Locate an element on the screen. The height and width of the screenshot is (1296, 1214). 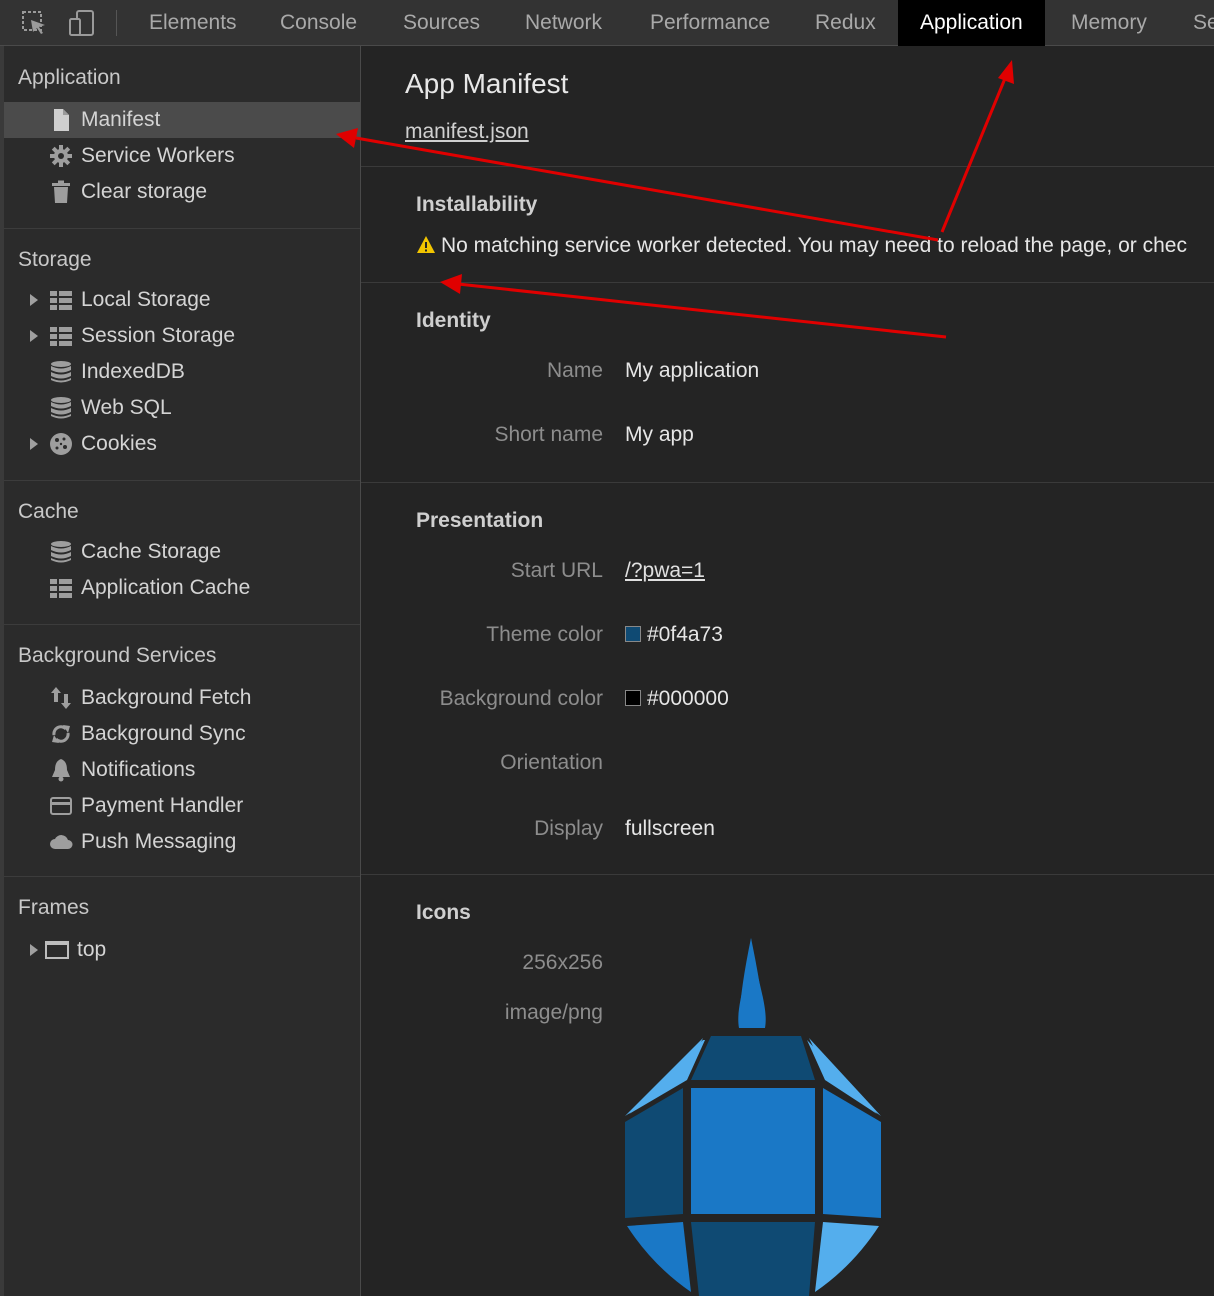
start-url-link: /?pwa=1 is located at coordinates (665, 570).